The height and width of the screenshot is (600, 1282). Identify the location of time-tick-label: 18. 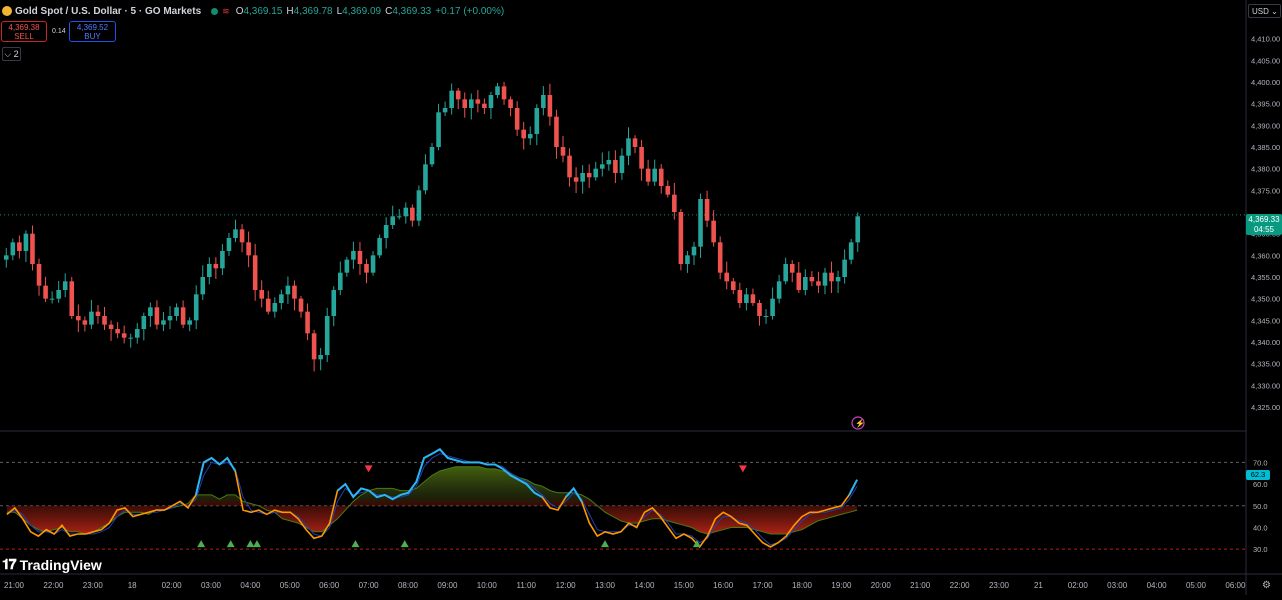
(132, 585).